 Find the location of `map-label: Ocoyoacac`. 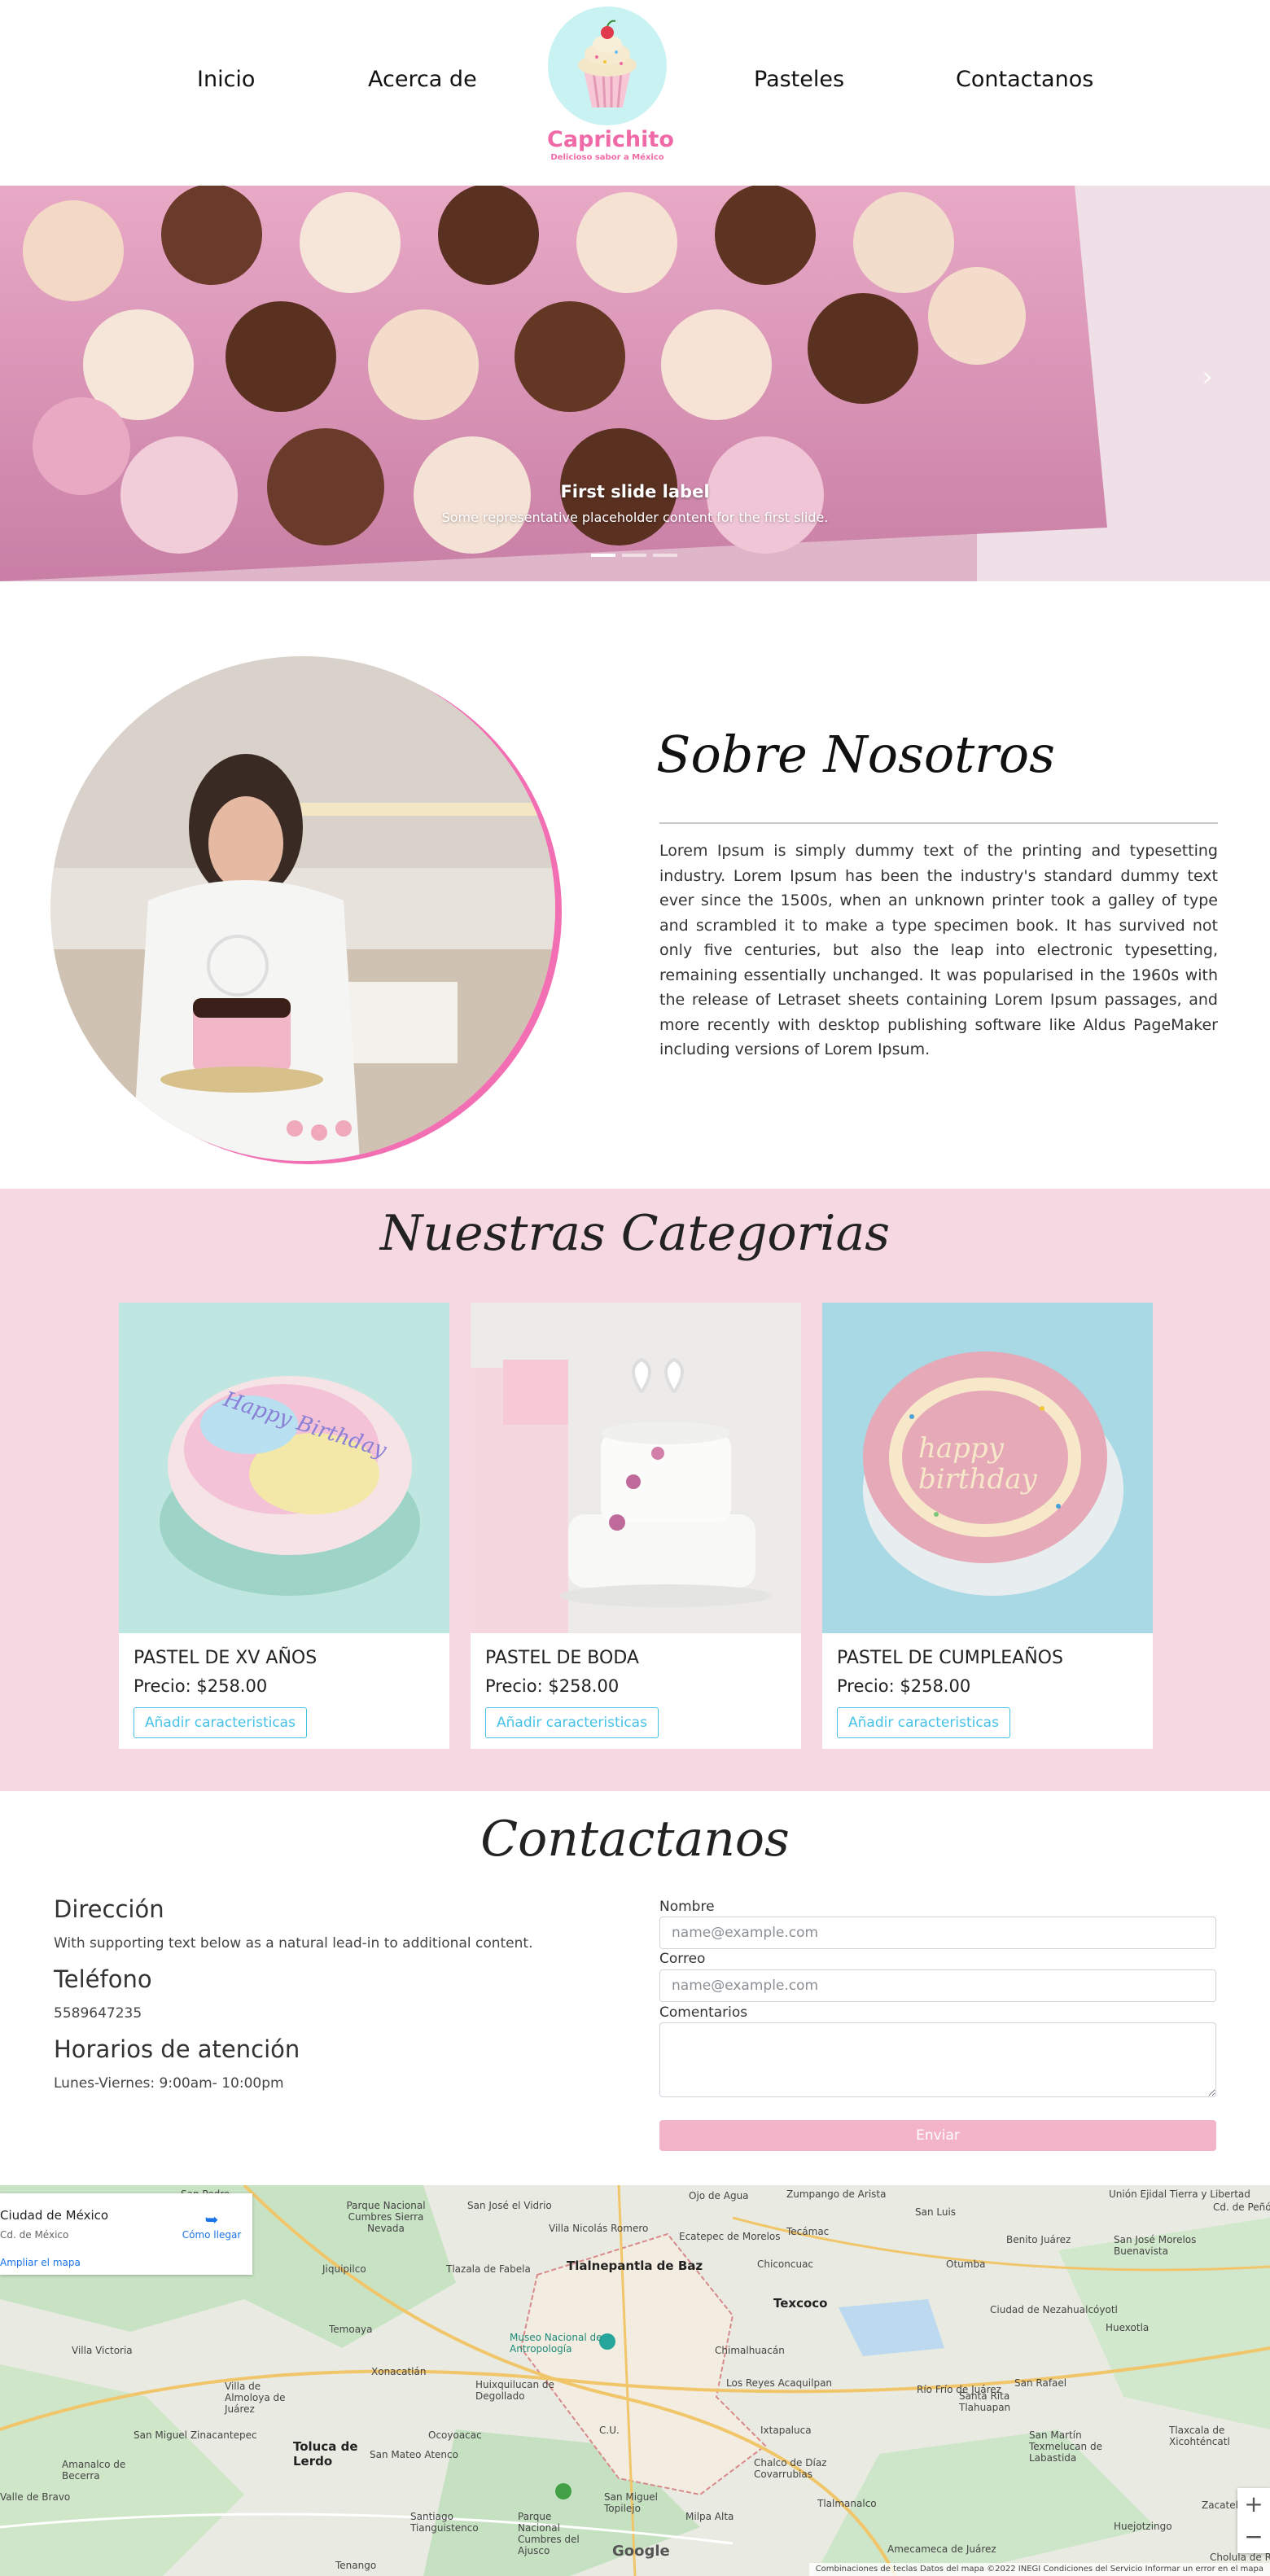

map-label: Ocoyoacac is located at coordinates (455, 2435).